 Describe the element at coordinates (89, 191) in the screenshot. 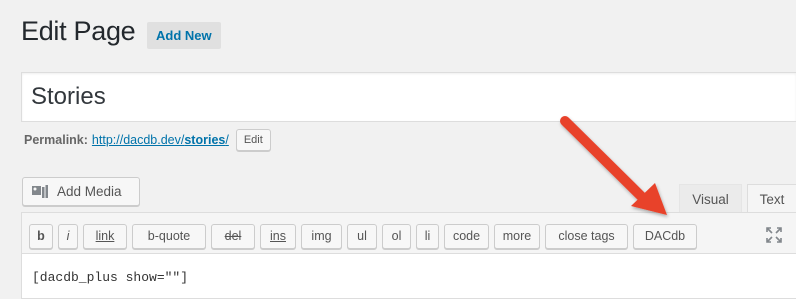

I see `add-media-label: Add Media` at that location.